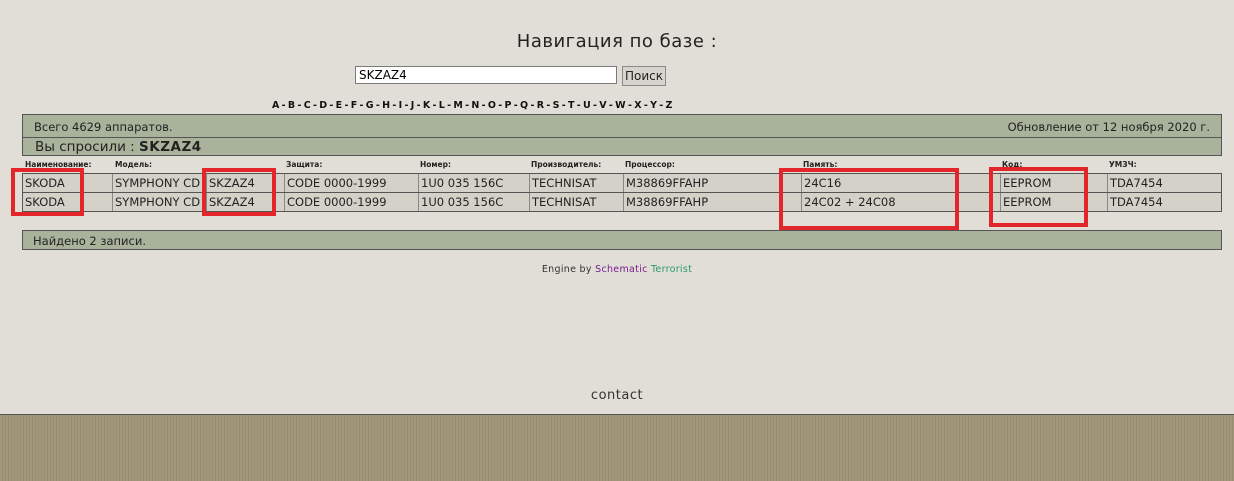 This screenshot has width=1234, height=481. I want to click on query-label: Вы спросили :, so click(85, 147).